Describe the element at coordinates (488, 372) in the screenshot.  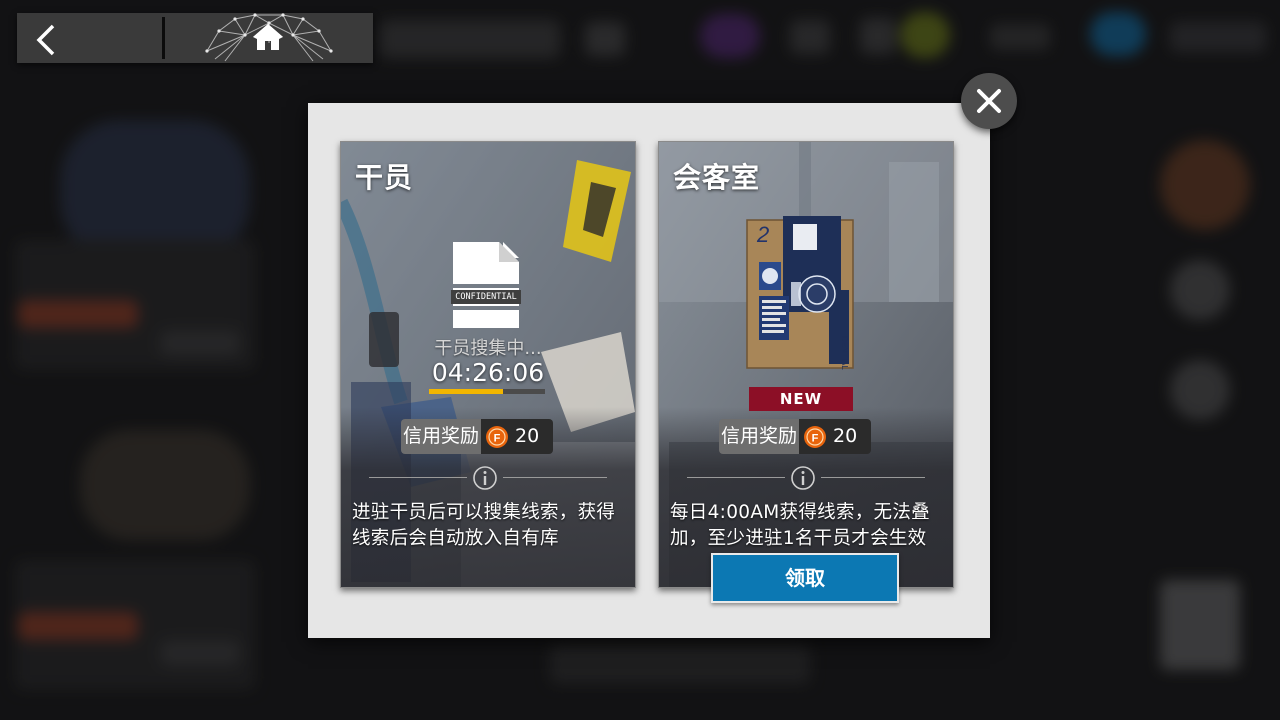
I see `countdown-timer: 04:26:06` at that location.